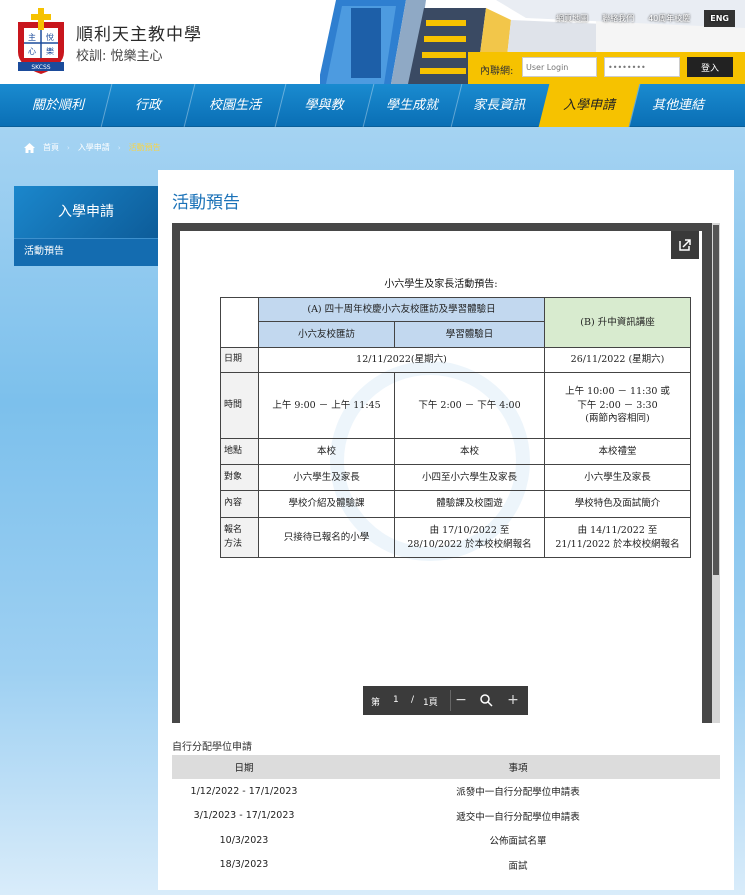 Image resolution: width=745 pixels, height=895 pixels. Describe the element at coordinates (469, 451) in the screenshot. I see `venue-a2: 本校` at that location.